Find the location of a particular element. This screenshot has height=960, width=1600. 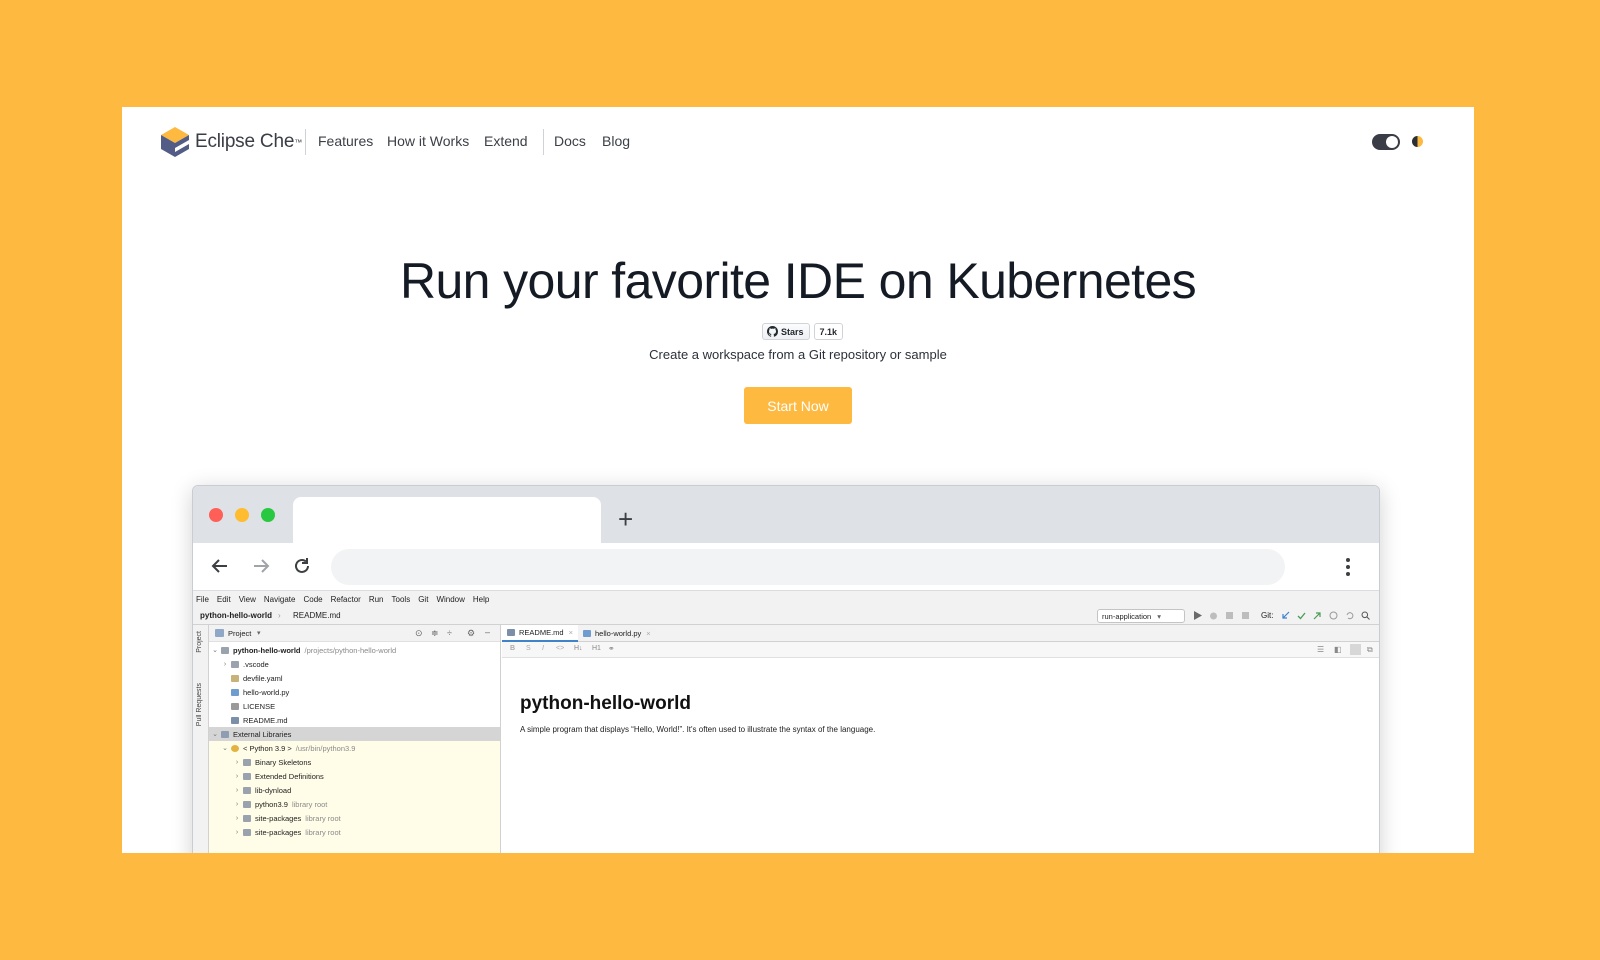

tree-item-external-libraries: ⌄ External Libraries is located at coordinates (354, 734).